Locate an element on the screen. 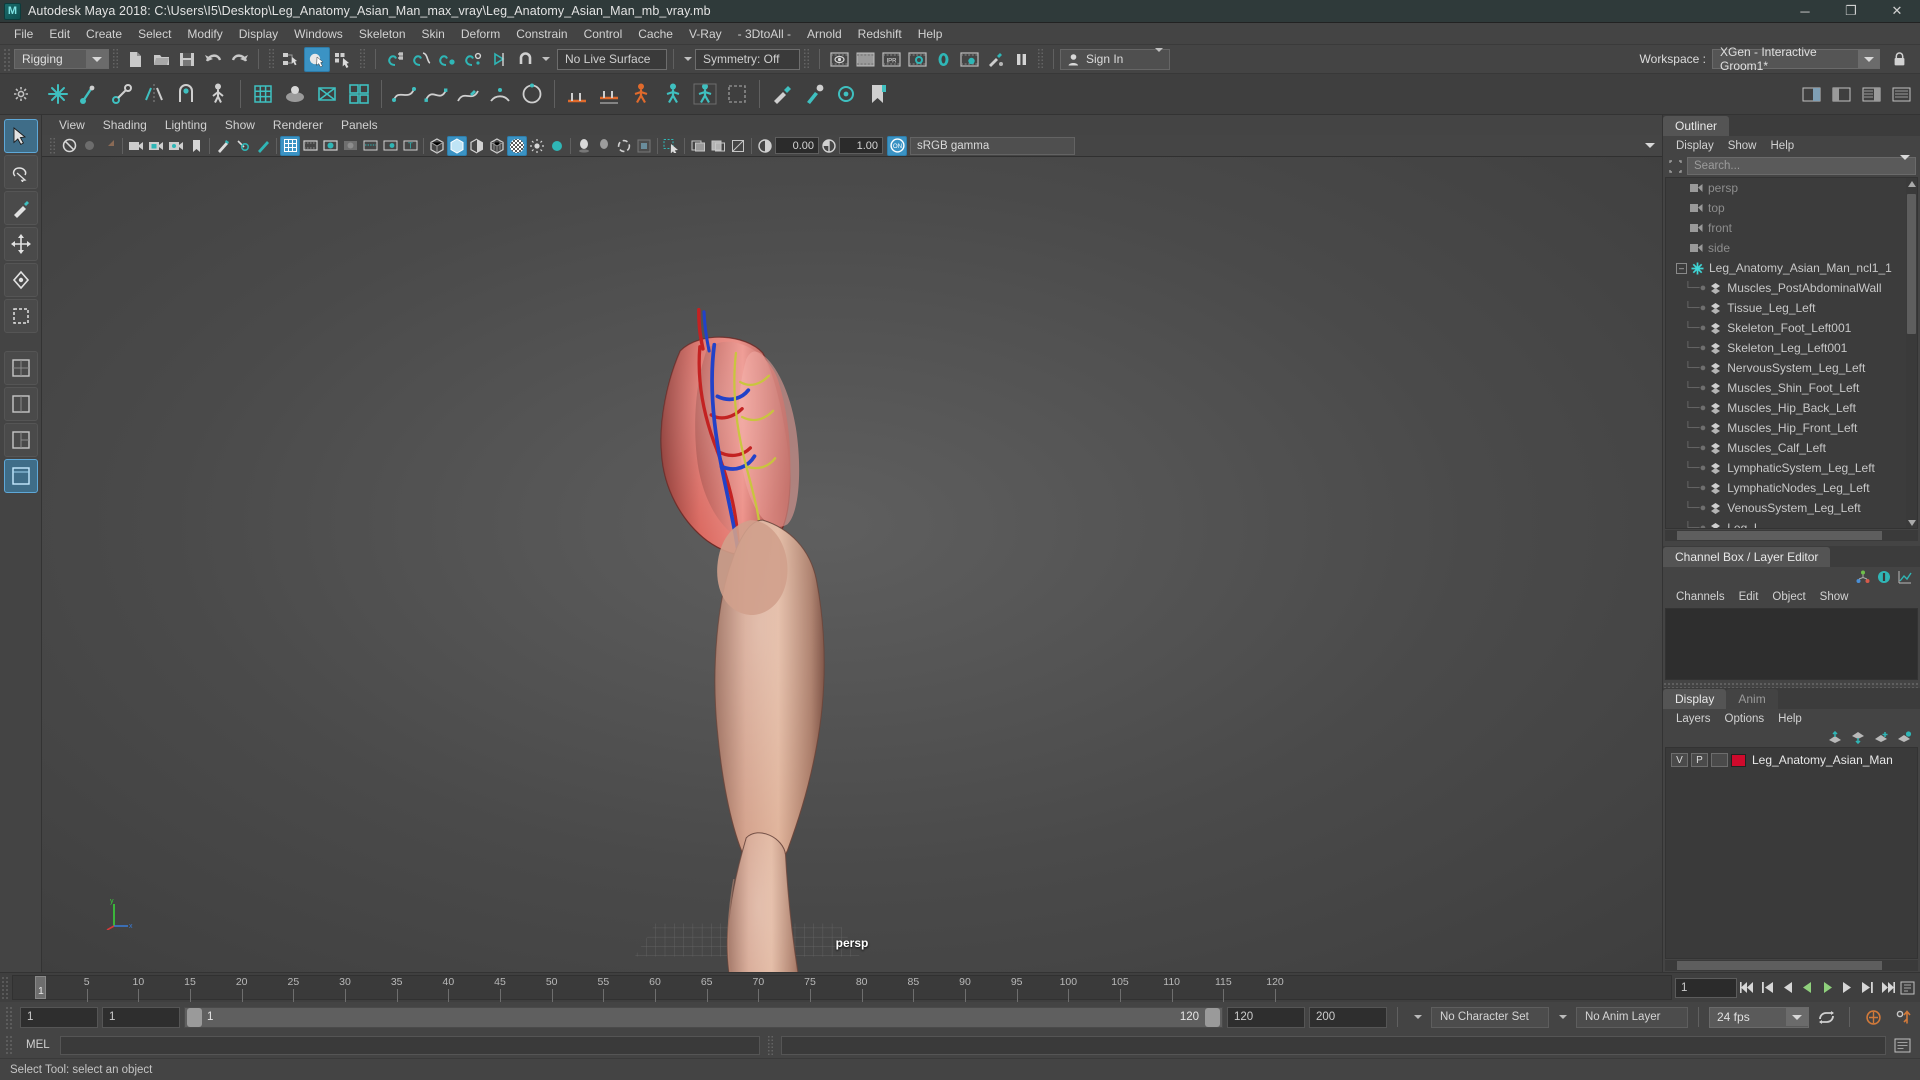  workspace-lock-icon is located at coordinates (1899, 59).